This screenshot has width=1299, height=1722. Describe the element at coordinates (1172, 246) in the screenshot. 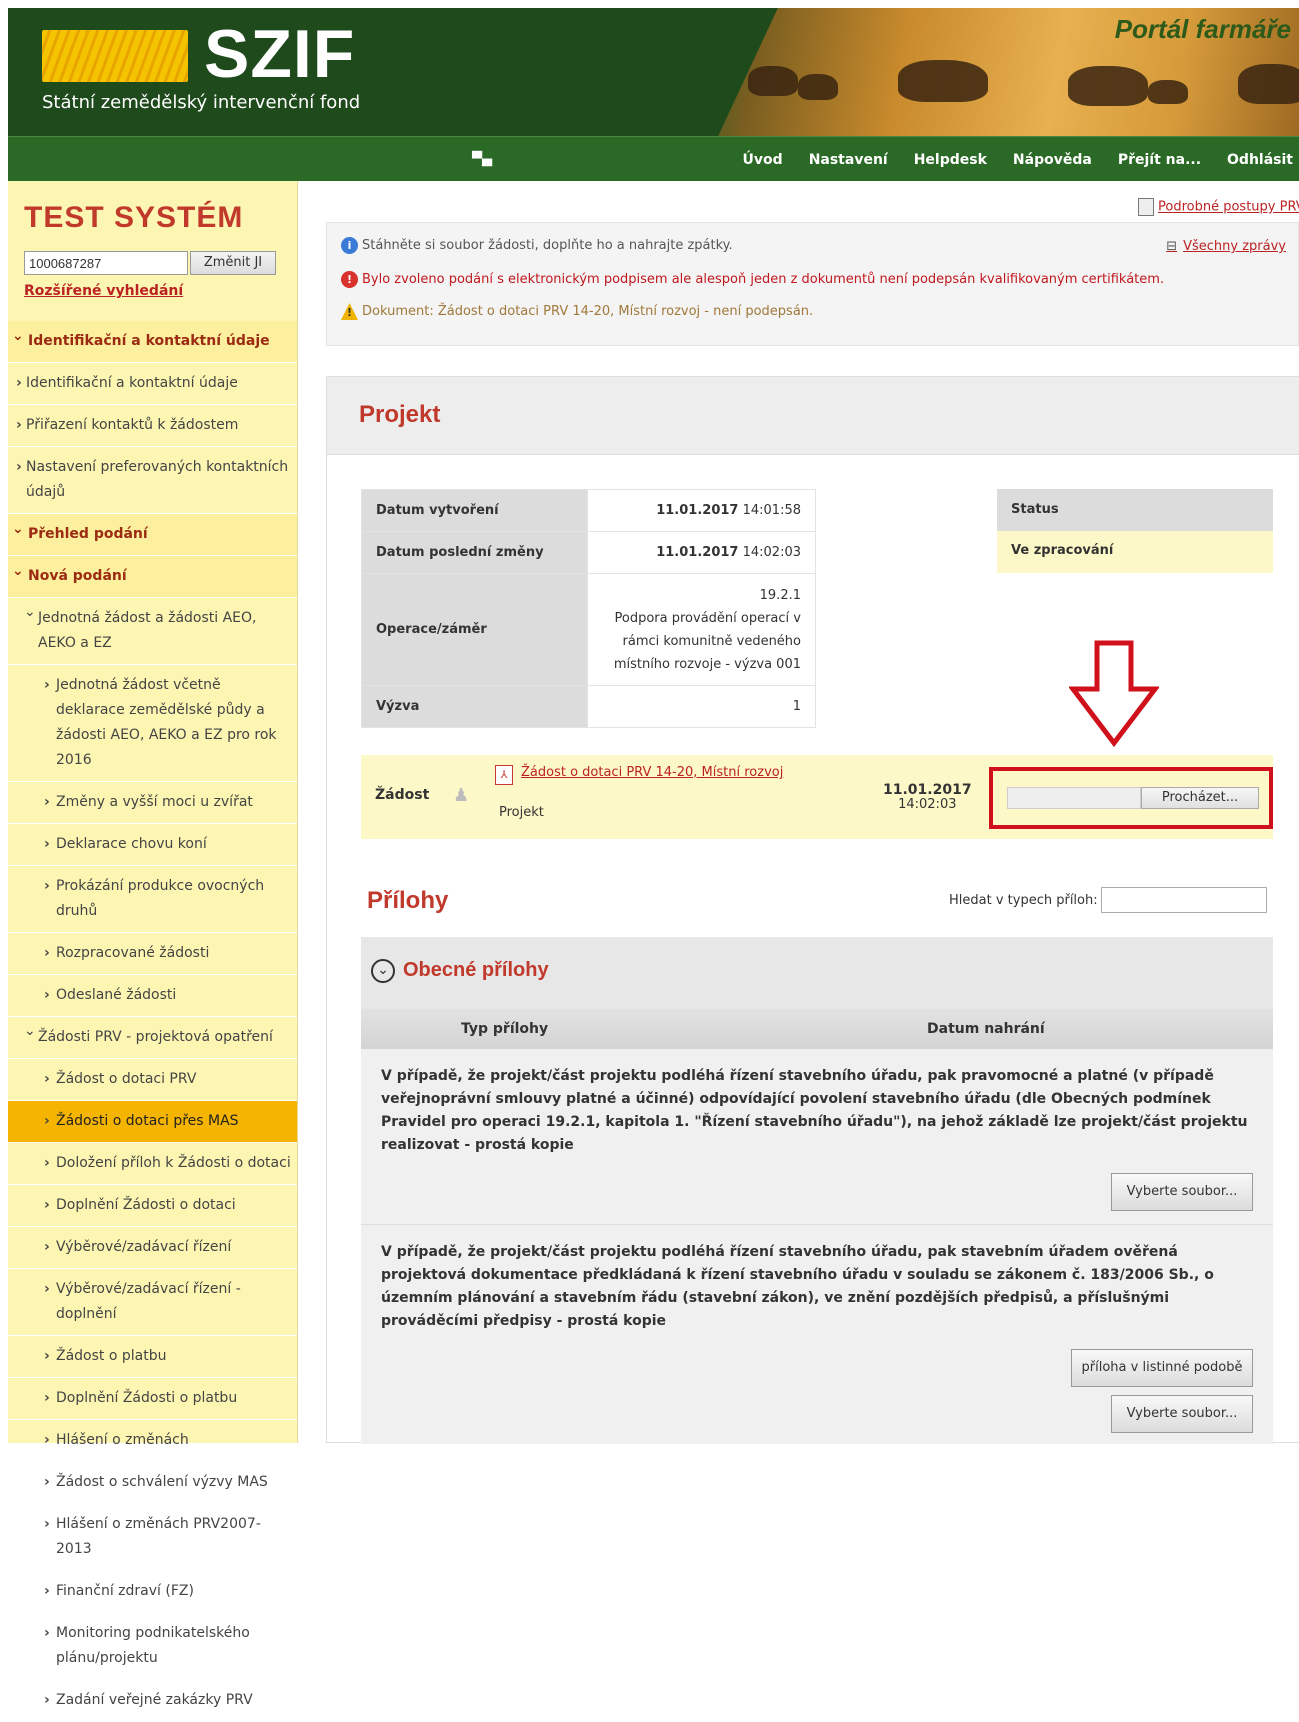

I see `collapse-icon: ⊟` at that location.